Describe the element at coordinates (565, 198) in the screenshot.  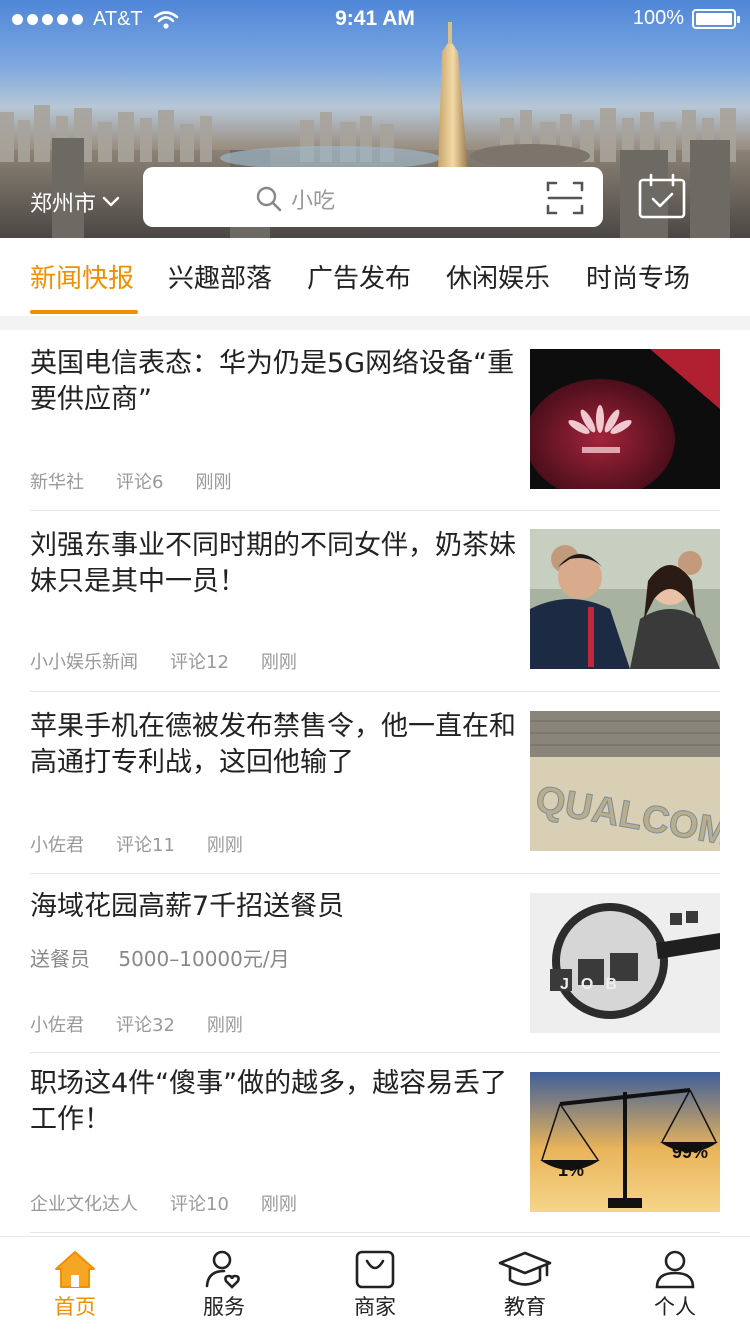
I see `scan-icon` at that location.